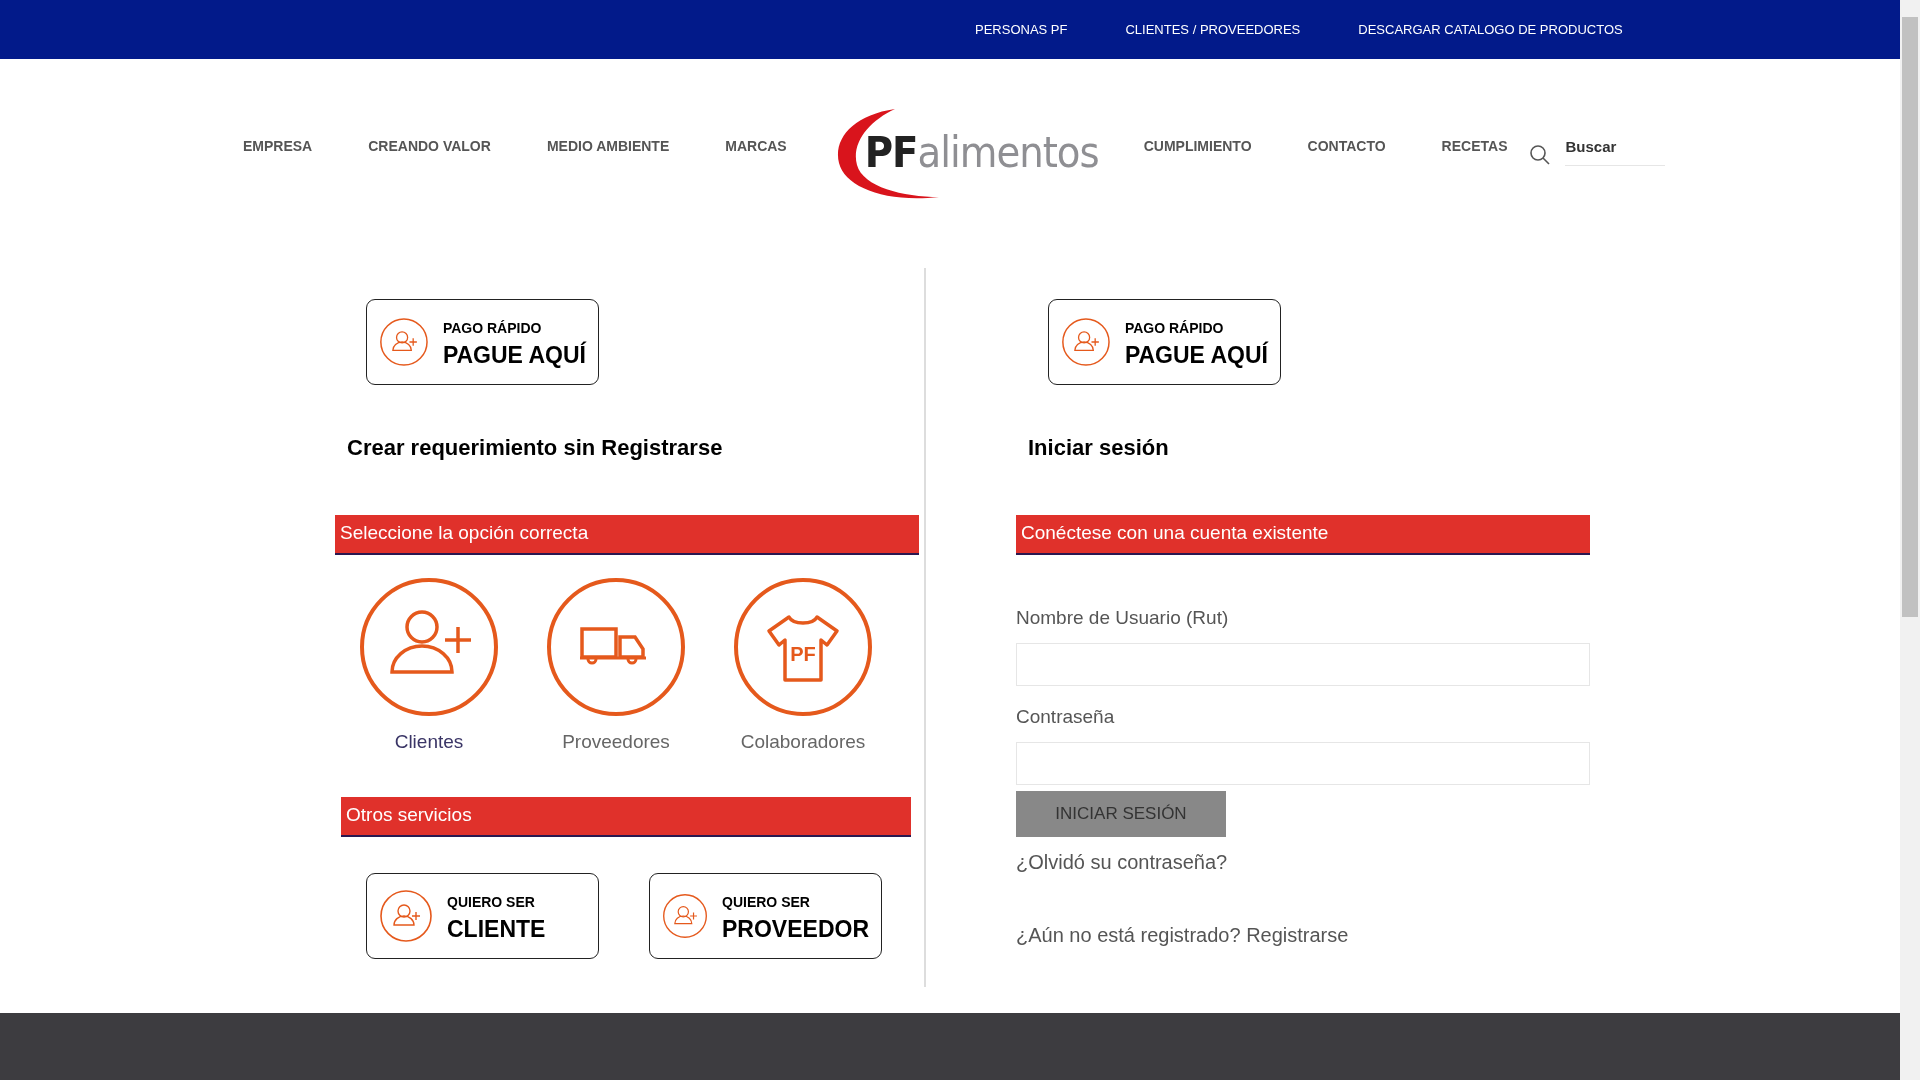 This screenshot has width=1920, height=1080. Describe the element at coordinates (482, 916) in the screenshot. I see `signup-button: QUIERO SER CLIENTE` at that location.